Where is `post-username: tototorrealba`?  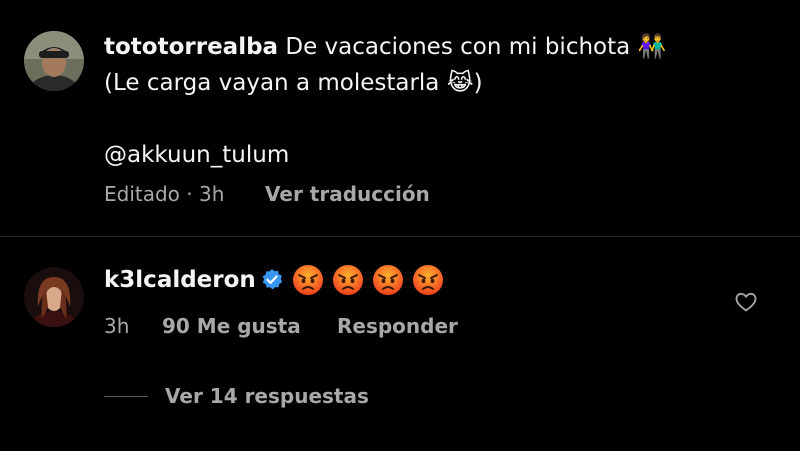 post-username: tototorrealba is located at coordinates (191, 47).